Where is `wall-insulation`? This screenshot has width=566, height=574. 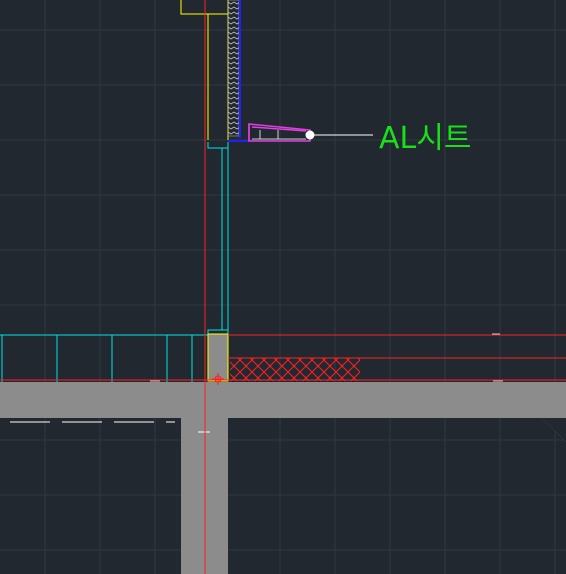 wall-insulation is located at coordinates (233, 68).